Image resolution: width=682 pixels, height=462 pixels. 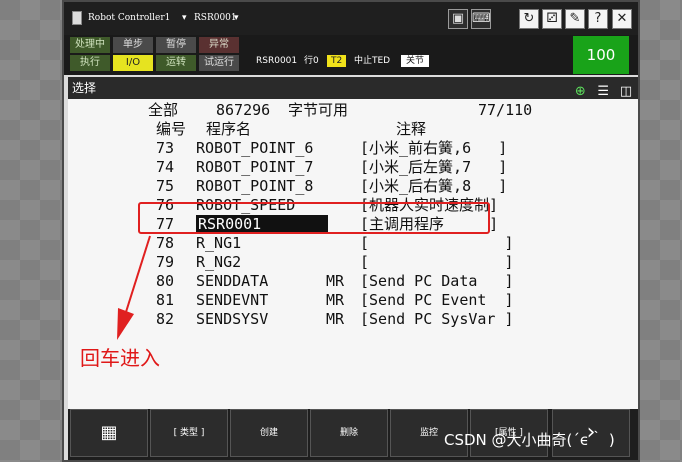 I want to click on led-tcyc: 试运行, so click(x=219, y=63).